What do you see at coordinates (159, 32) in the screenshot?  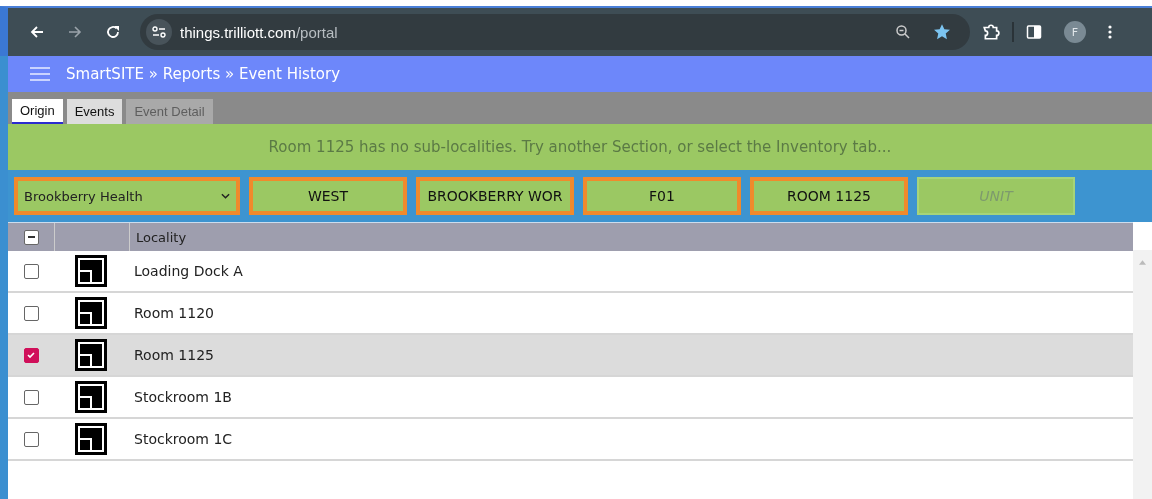 I see `site-settings-icon` at bounding box center [159, 32].